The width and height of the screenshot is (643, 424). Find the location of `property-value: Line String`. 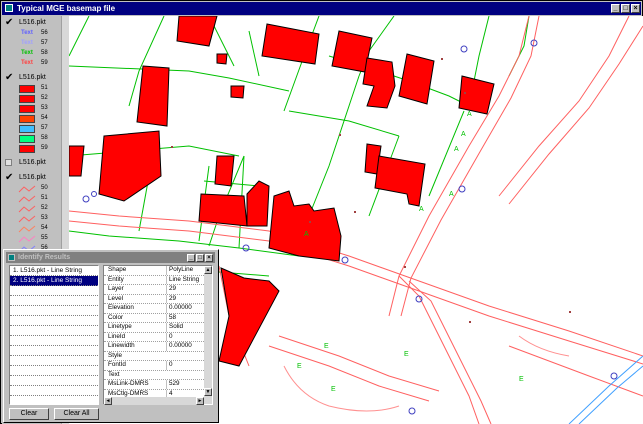

property-value: Line String is located at coordinates (187, 279).